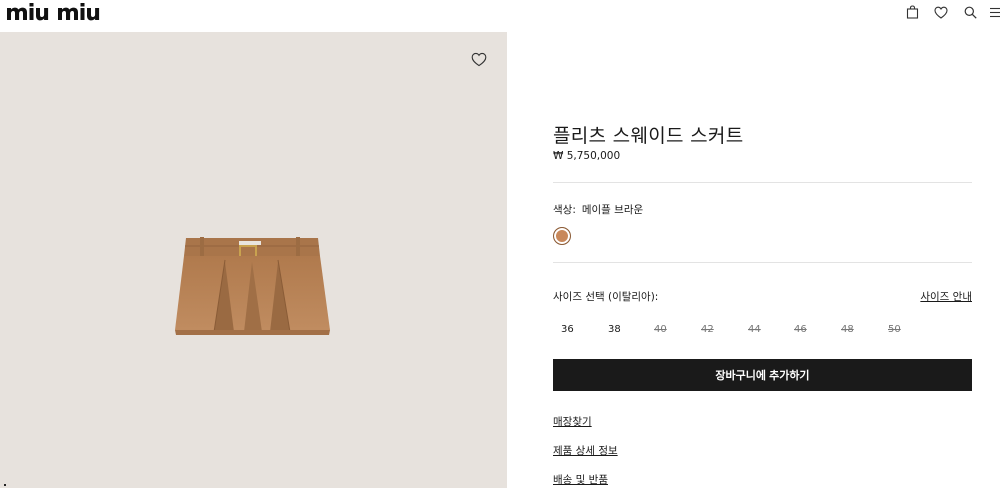 This screenshot has width=1000, height=488. I want to click on find-store-link: 매장찾기, so click(572, 421).